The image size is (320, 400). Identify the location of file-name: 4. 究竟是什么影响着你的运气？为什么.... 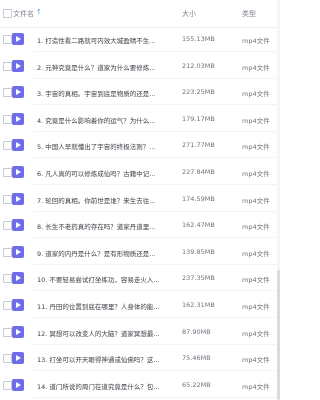
(105, 120).